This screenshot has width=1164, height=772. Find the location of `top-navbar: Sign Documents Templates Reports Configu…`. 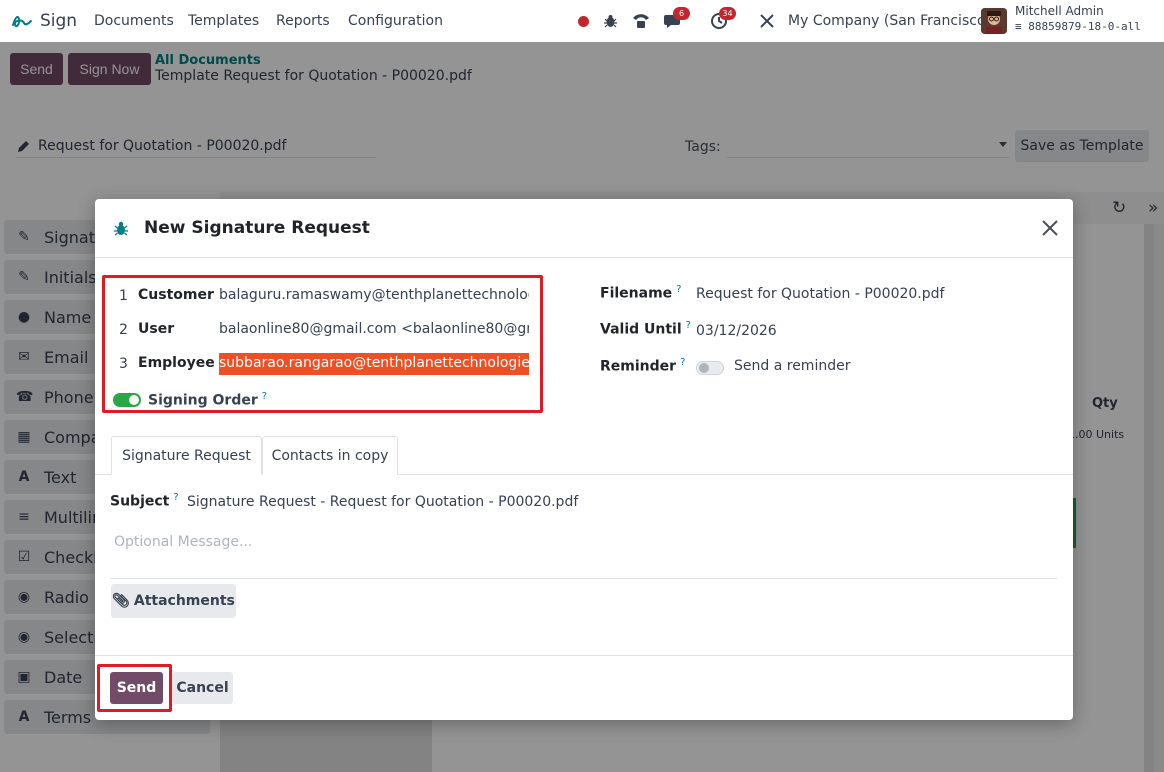

top-navbar: Sign Documents Templates Reports Configu… is located at coordinates (582, 21).